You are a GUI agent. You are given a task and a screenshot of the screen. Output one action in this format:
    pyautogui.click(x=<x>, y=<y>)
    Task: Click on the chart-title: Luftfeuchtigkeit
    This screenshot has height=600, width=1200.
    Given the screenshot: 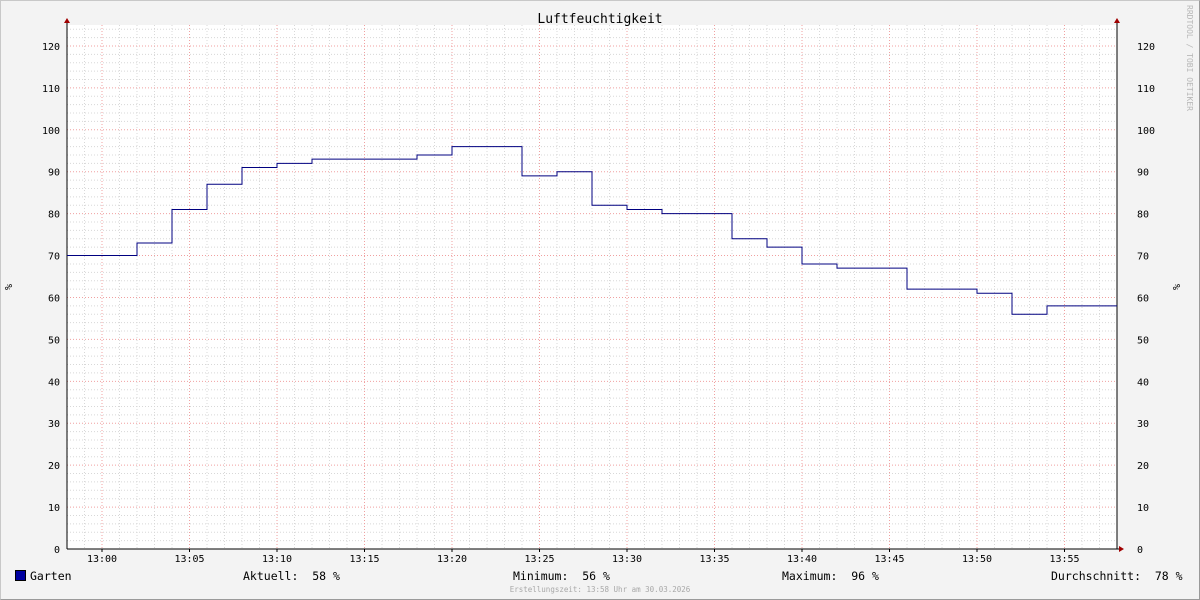 What is the action you would take?
    pyautogui.click(x=599, y=19)
    